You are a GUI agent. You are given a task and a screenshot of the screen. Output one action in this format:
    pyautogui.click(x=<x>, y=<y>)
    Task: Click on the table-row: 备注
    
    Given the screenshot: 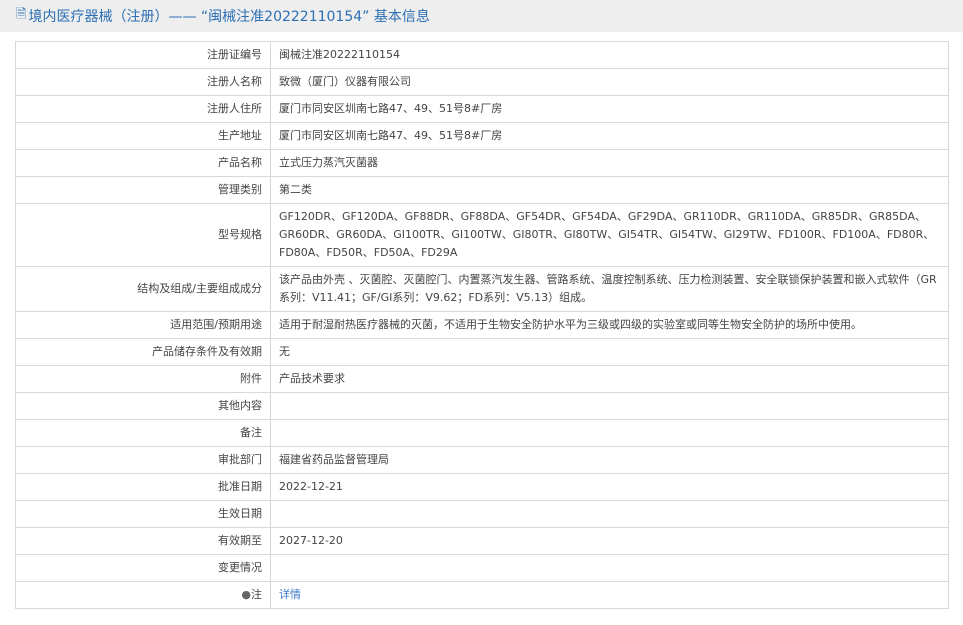 What is the action you would take?
    pyautogui.click(x=482, y=433)
    